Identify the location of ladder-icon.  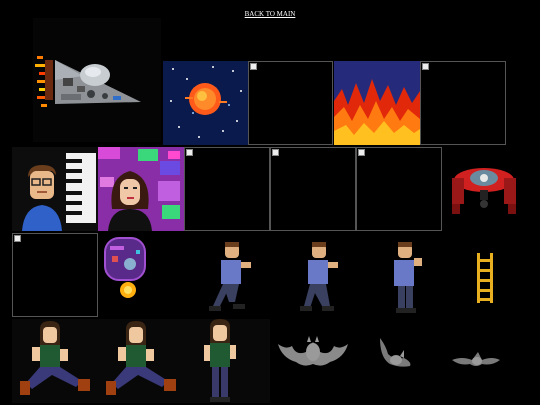
(485, 278).